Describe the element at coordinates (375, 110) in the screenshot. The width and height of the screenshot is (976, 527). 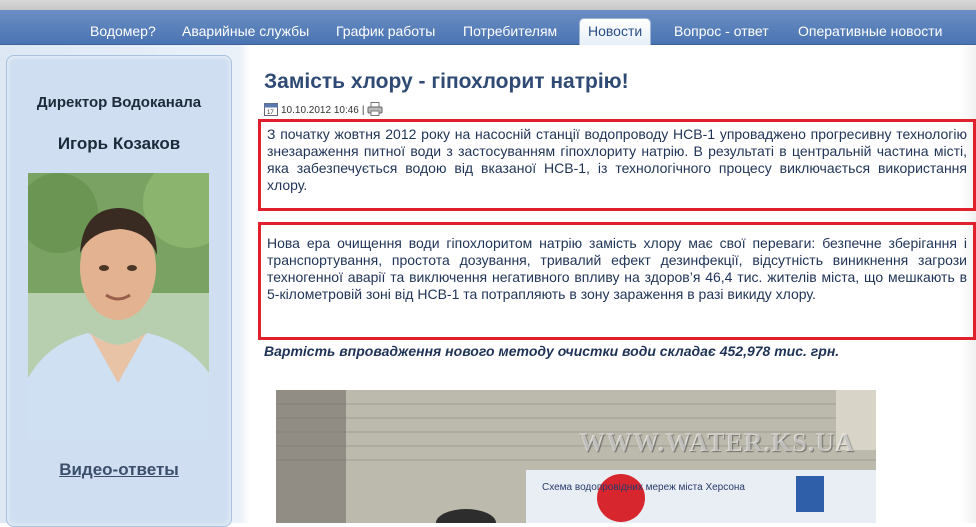
I see `print-icon` at that location.